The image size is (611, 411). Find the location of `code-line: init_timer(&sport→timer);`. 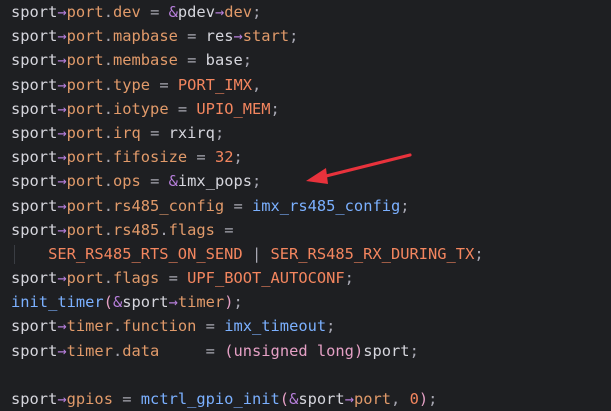

code-line: init_timer(&sport→timer); is located at coordinates (247, 302).